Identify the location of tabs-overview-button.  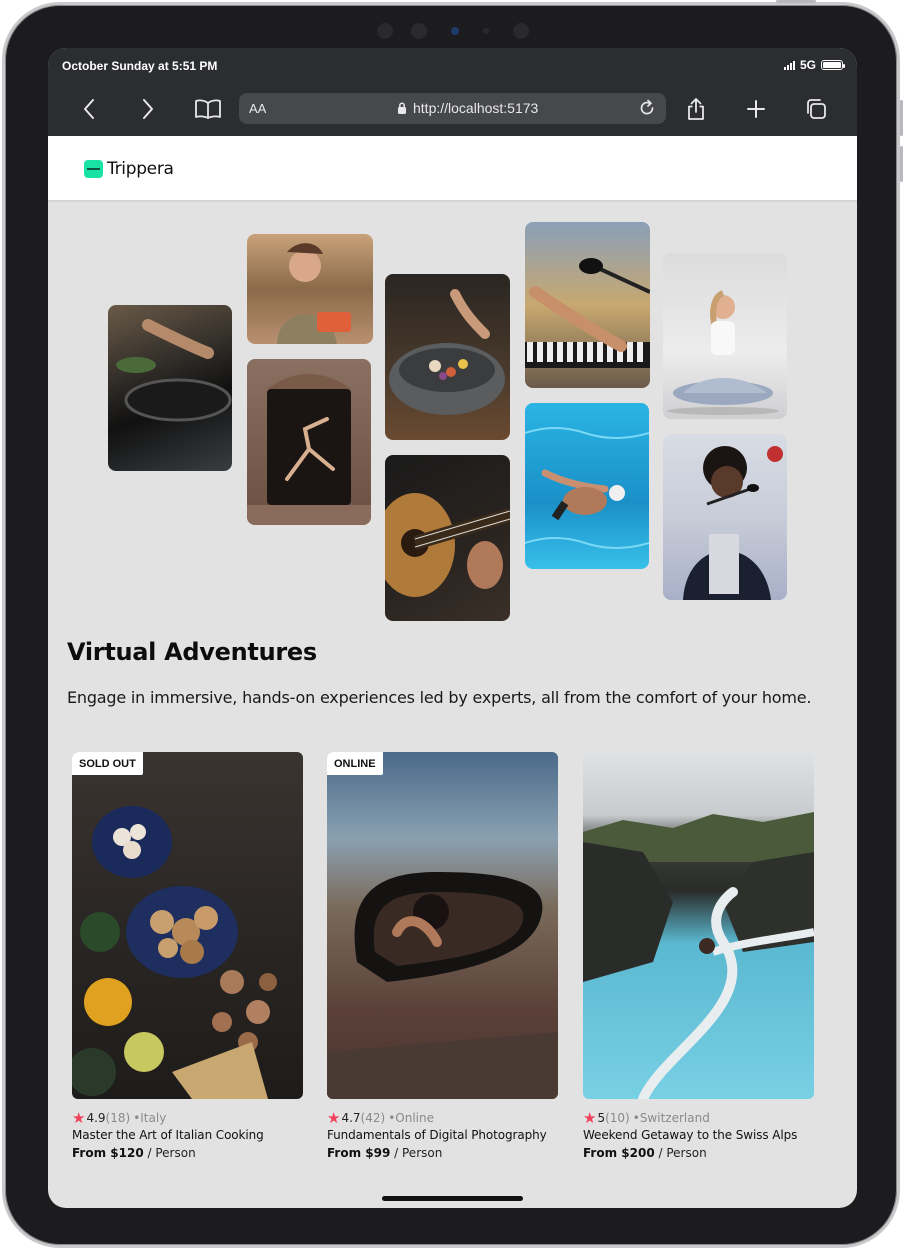
(816, 109).